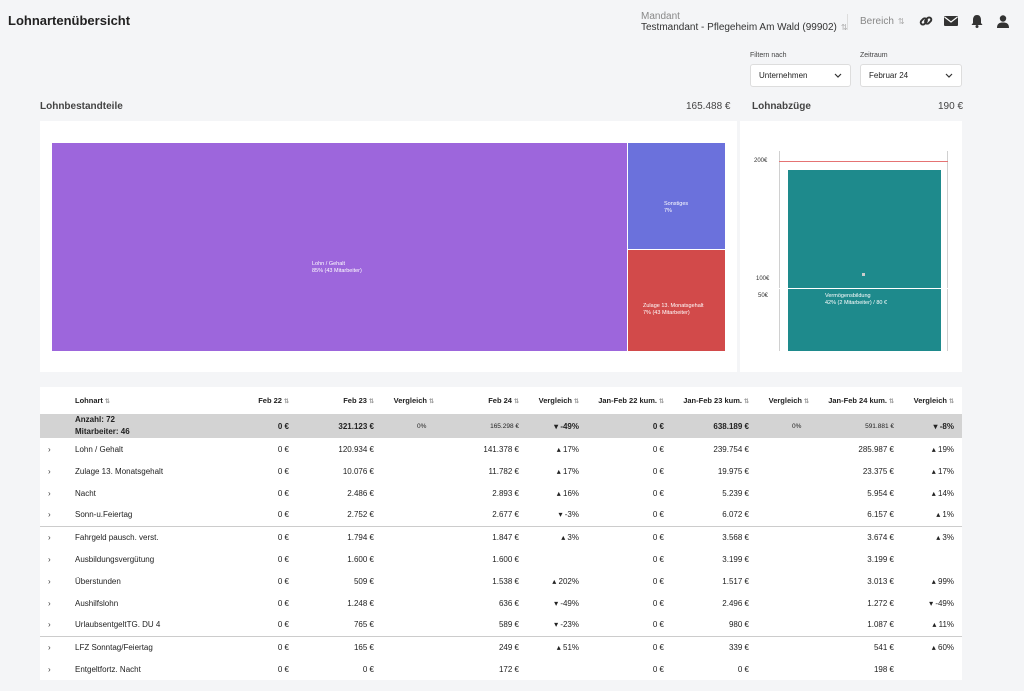 This screenshot has width=1024, height=691. What do you see at coordinates (882, 21) in the screenshot?
I see `bereich-selector: Bereich ⇅` at bounding box center [882, 21].